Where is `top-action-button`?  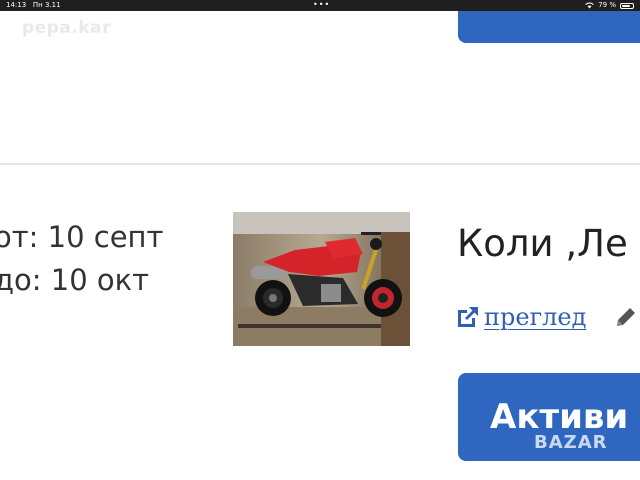
top-action-button is located at coordinates (549, 27).